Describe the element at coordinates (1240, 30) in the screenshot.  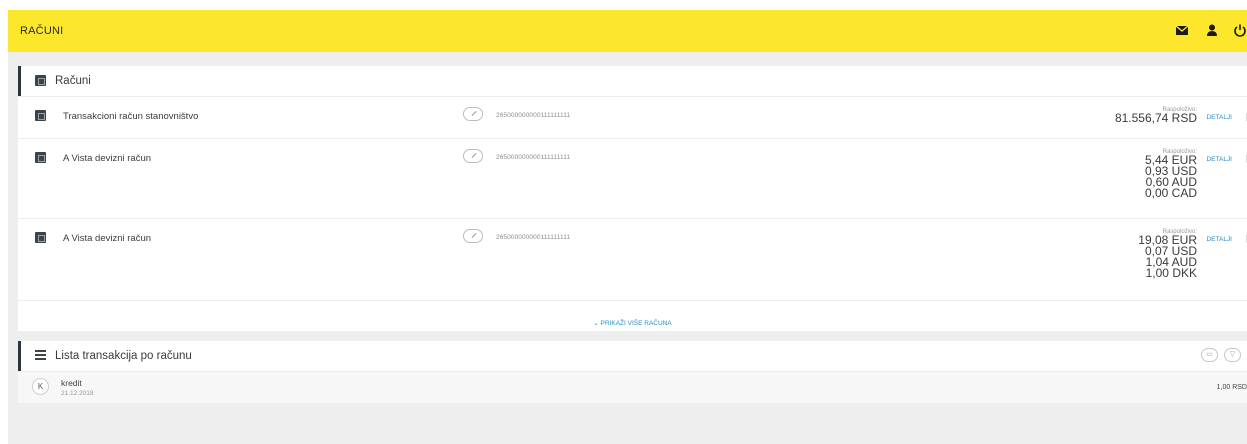
I see `power-icon` at that location.